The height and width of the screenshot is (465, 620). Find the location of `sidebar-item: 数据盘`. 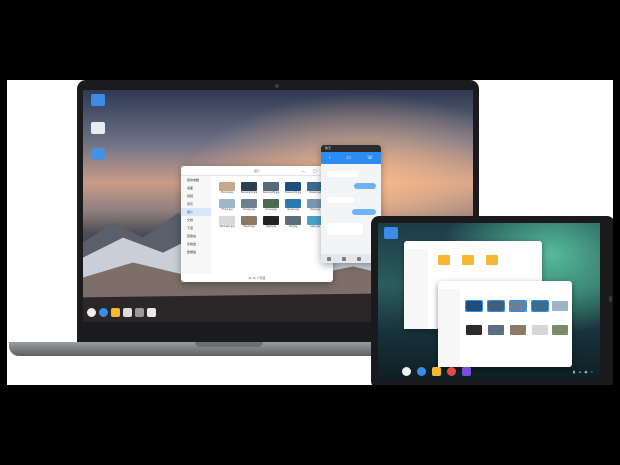

sidebar-item: 数据盘 is located at coordinates (196, 252).